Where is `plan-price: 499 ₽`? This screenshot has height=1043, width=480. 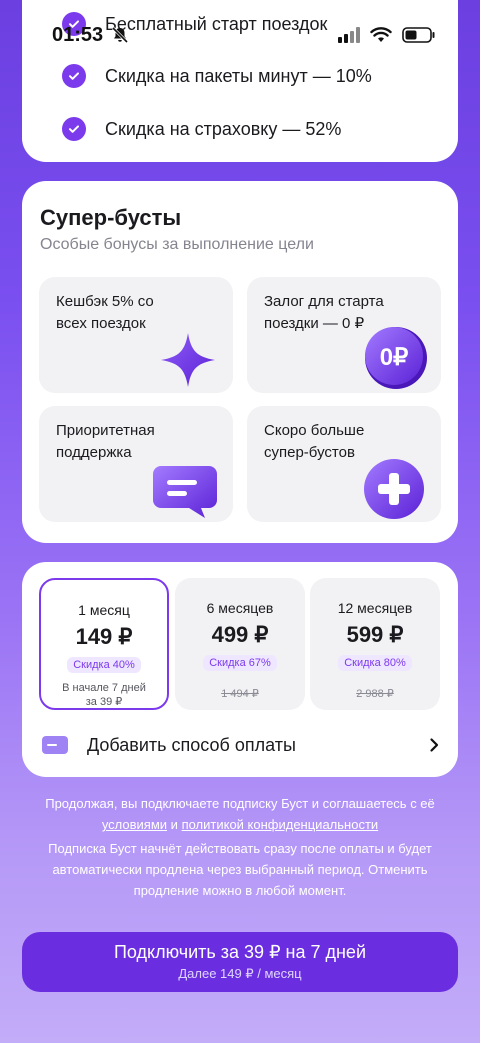
plan-price: 499 ₽ is located at coordinates (240, 634).